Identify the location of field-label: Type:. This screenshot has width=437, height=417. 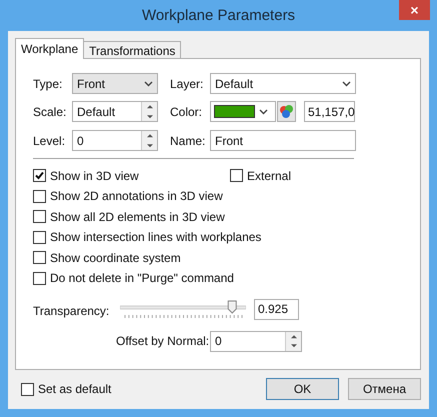
(48, 84).